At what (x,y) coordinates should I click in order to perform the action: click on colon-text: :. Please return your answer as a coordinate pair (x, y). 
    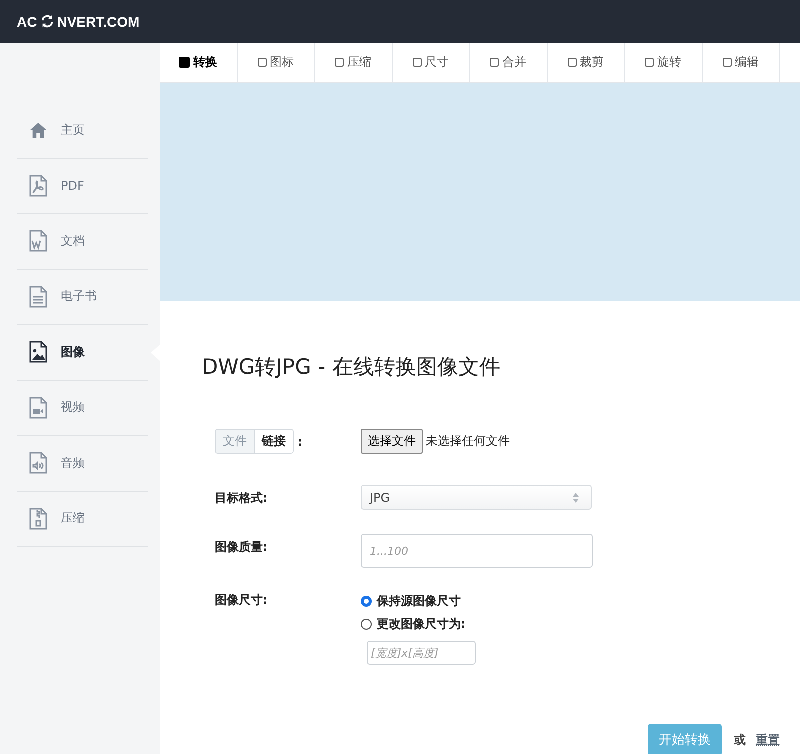
    Looking at the image, I should click on (300, 441).